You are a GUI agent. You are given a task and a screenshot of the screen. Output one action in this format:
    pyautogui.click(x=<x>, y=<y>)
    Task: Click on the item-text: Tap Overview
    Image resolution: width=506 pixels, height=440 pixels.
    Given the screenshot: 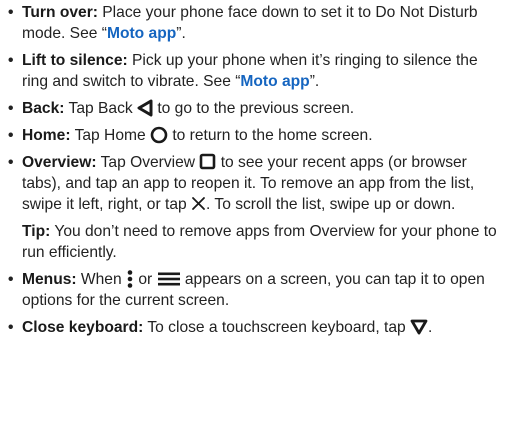 What is the action you would take?
    pyautogui.click(x=148, y=162)
    